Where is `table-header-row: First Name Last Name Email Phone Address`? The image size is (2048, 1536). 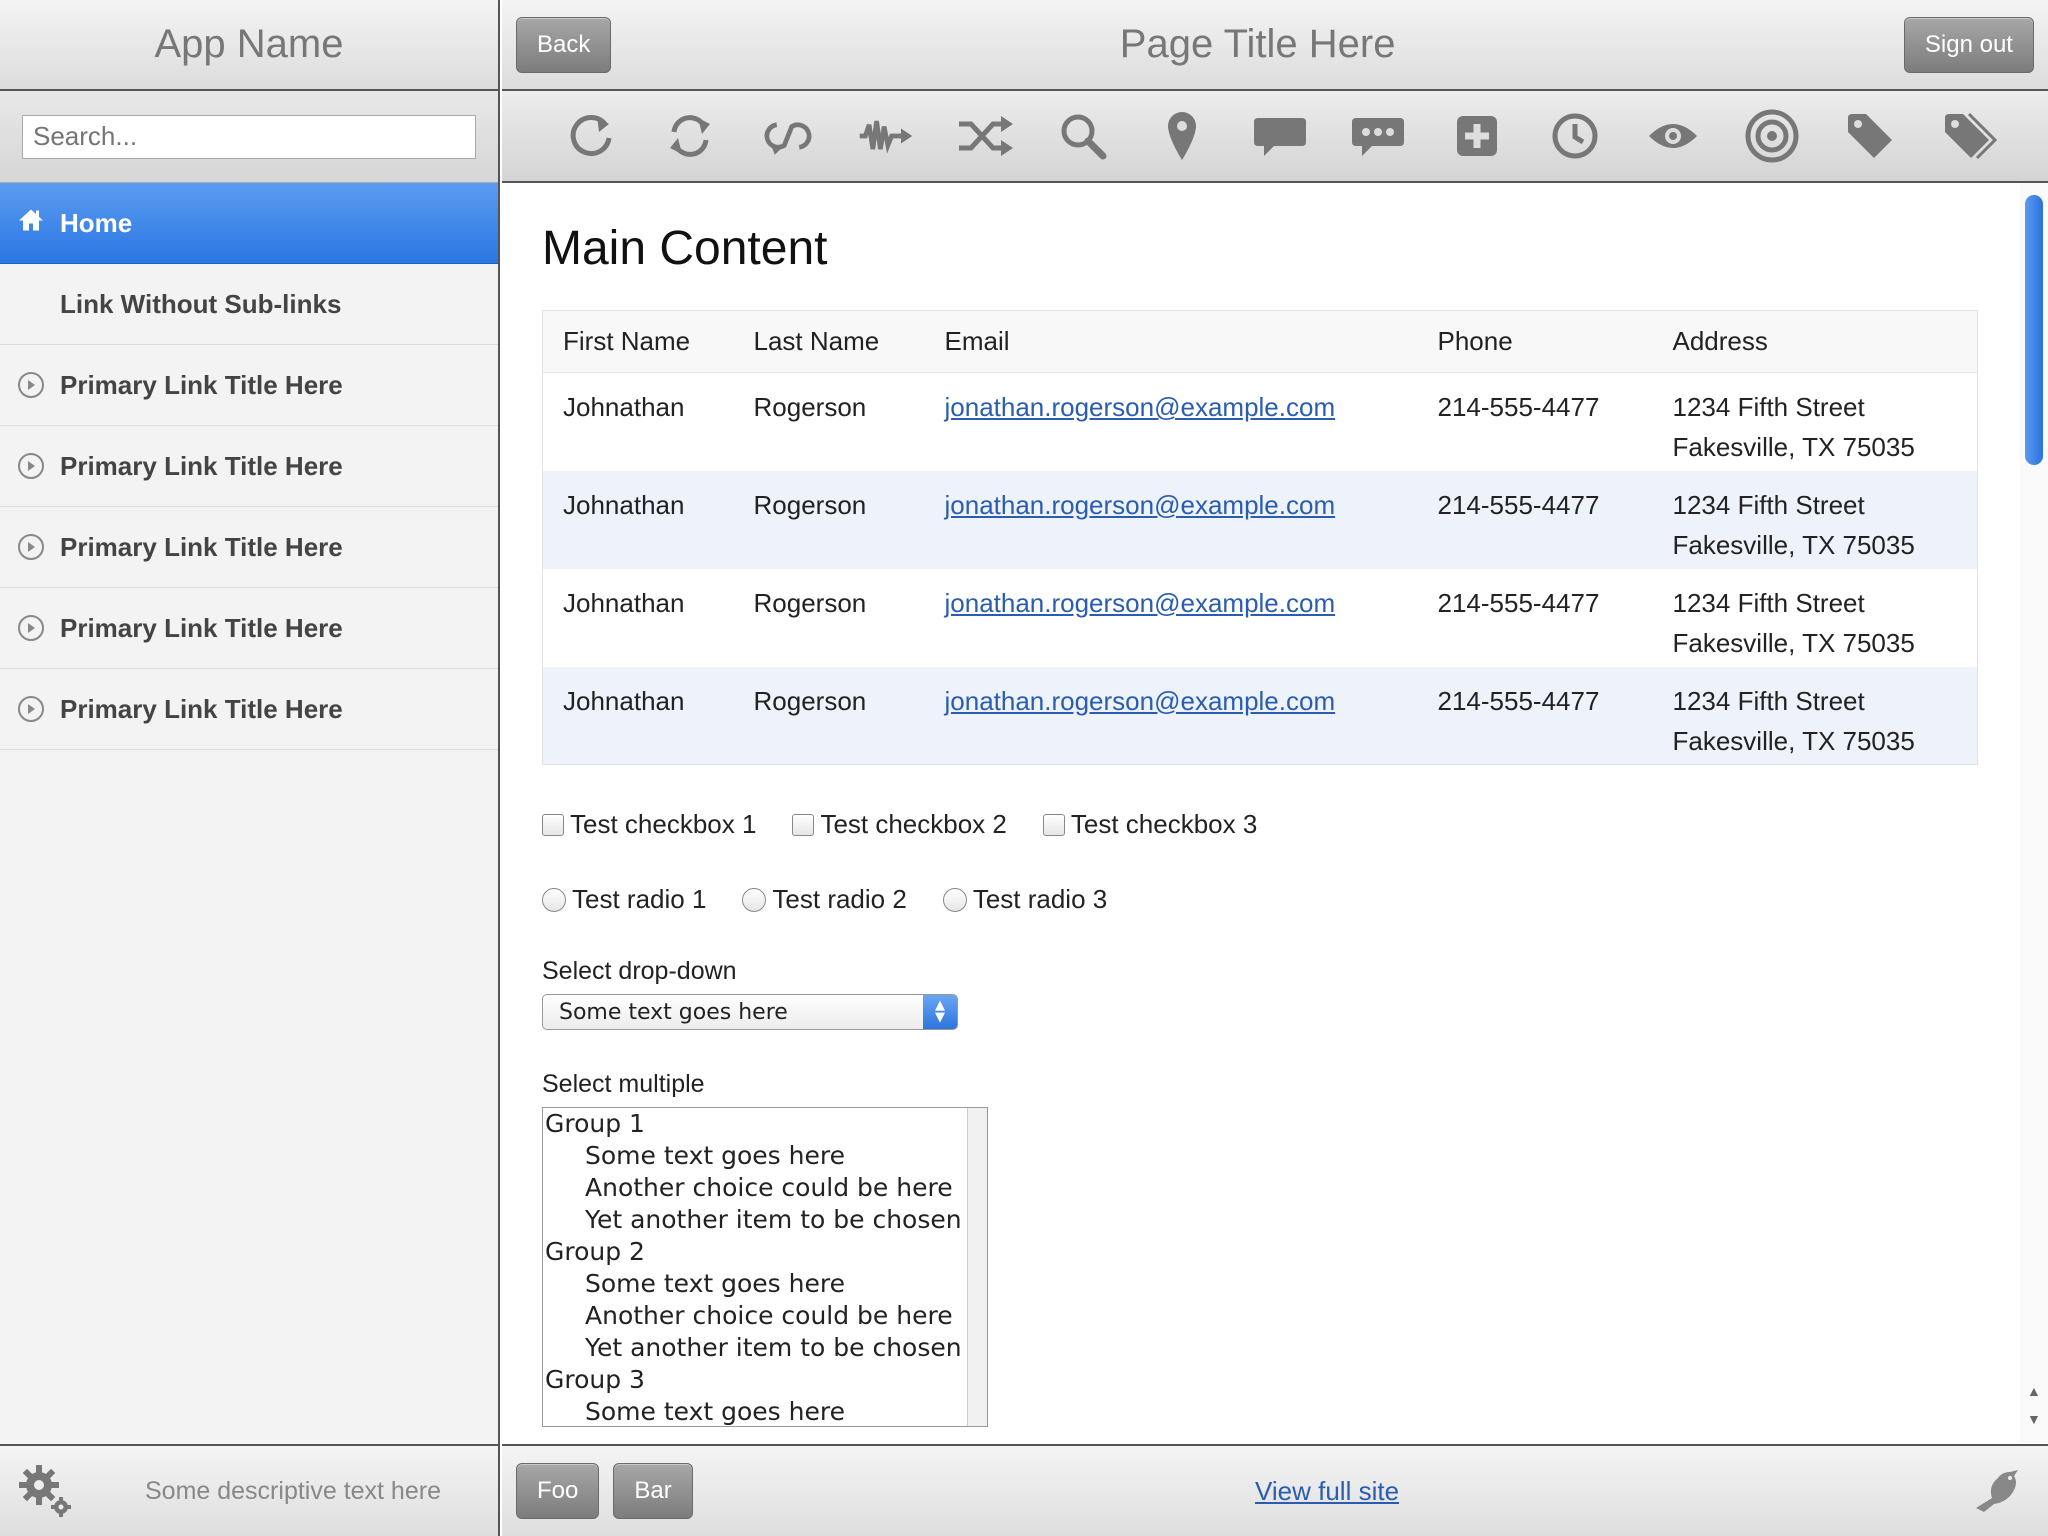
table-header-row: First Name Last Name Email Phone Address is located at coordinates (1260, 341).